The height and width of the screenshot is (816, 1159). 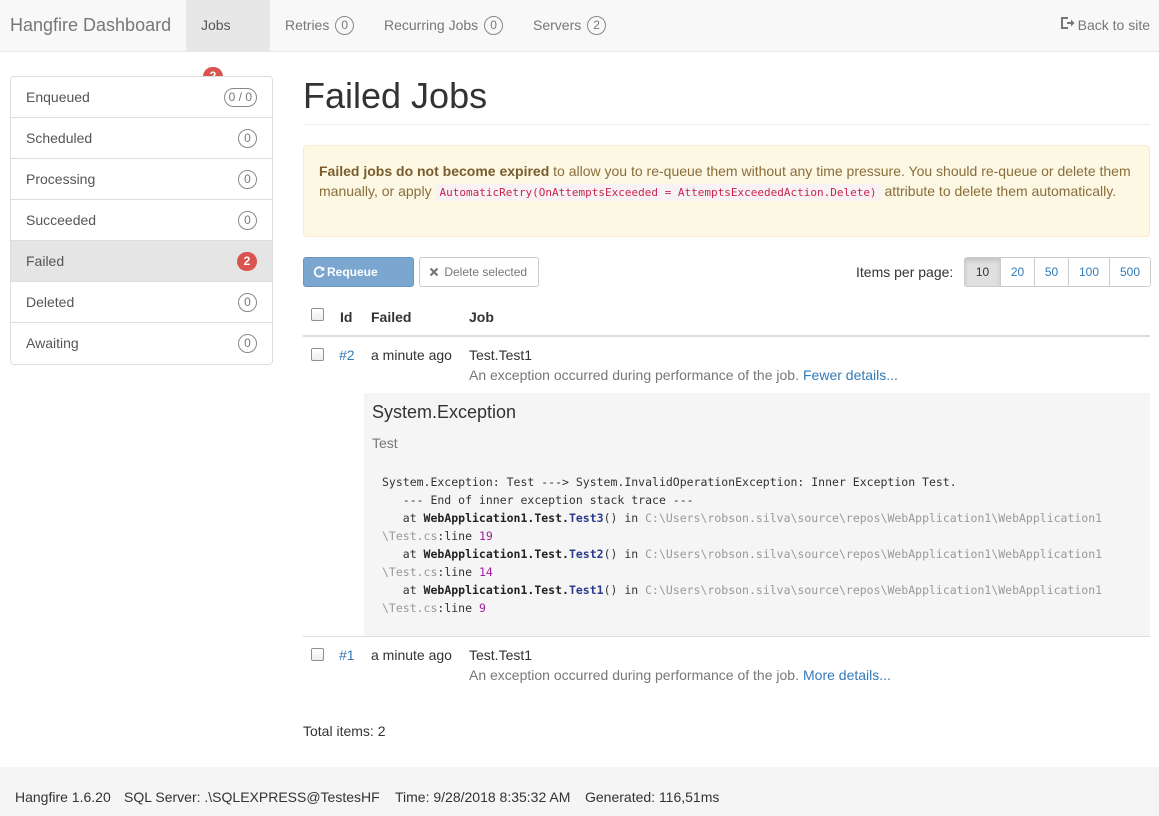 I want to click on column-header-id: Id, so click(x=346, y=317).